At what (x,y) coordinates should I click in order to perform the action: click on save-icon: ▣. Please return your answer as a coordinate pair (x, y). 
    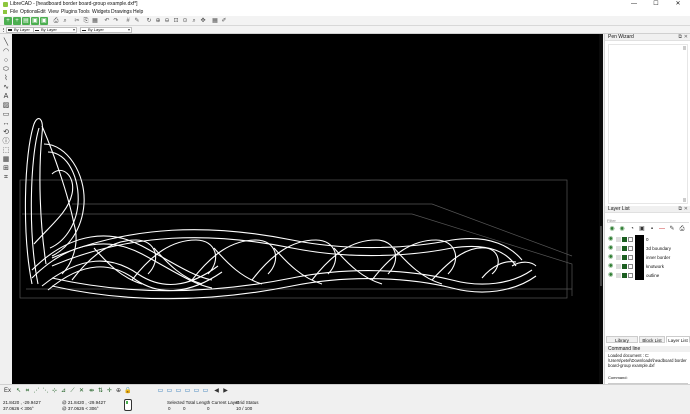
    Looking at the image, I should click on (35, 21).